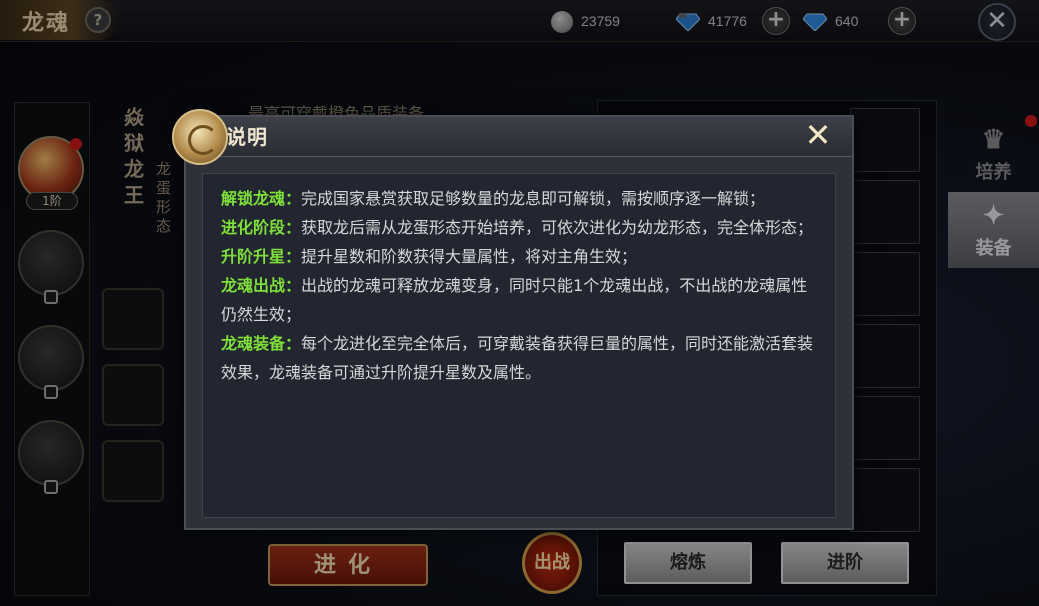 The width and height of the screenshot is (1039, 606). I want to click on entry-key: 龙魂出战：, so click(261, 285).